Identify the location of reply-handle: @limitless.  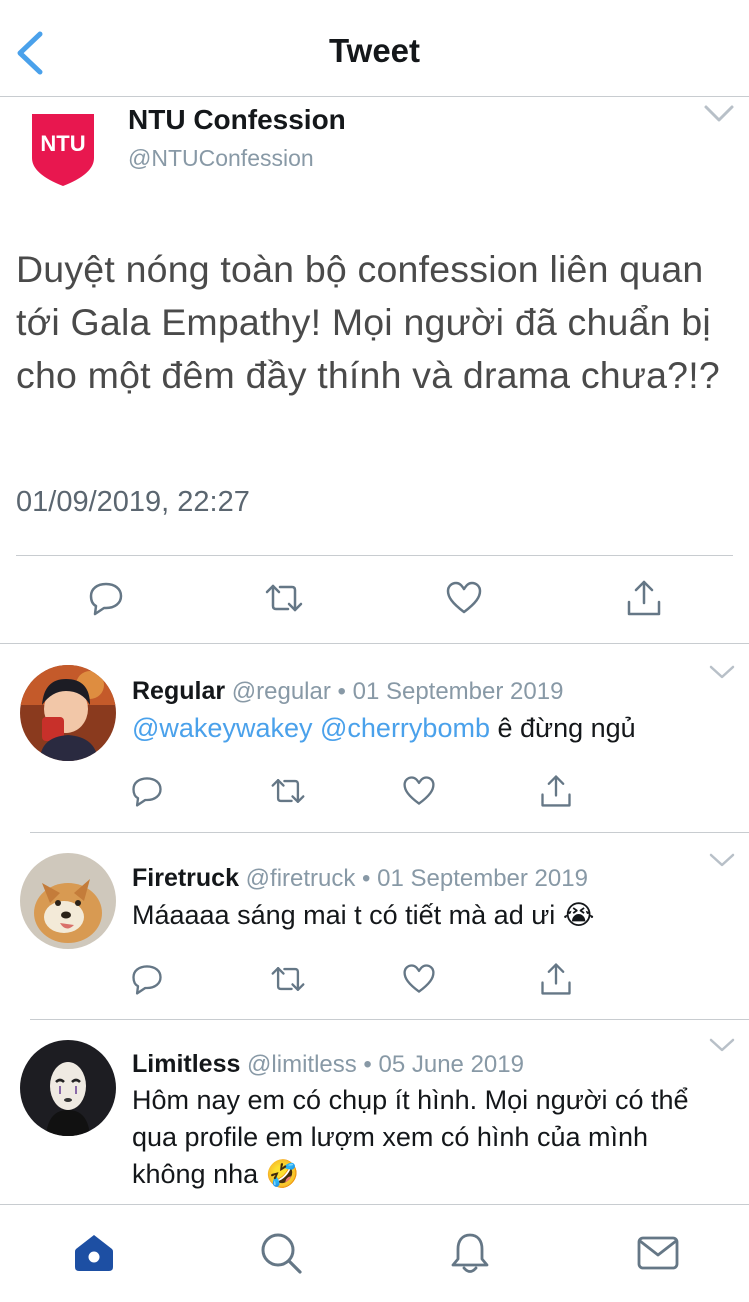
(302, 1064).